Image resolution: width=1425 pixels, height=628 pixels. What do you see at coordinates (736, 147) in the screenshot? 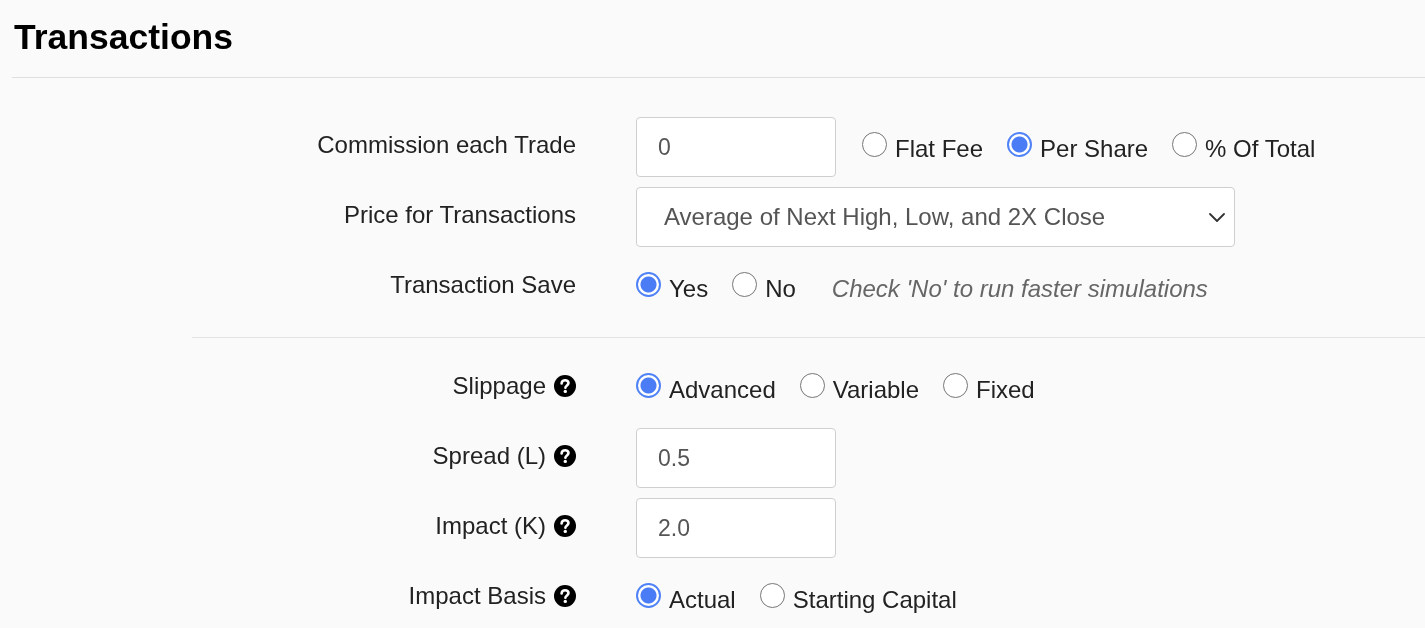
I see `input-field: 0` at bounding box center [736, 147].